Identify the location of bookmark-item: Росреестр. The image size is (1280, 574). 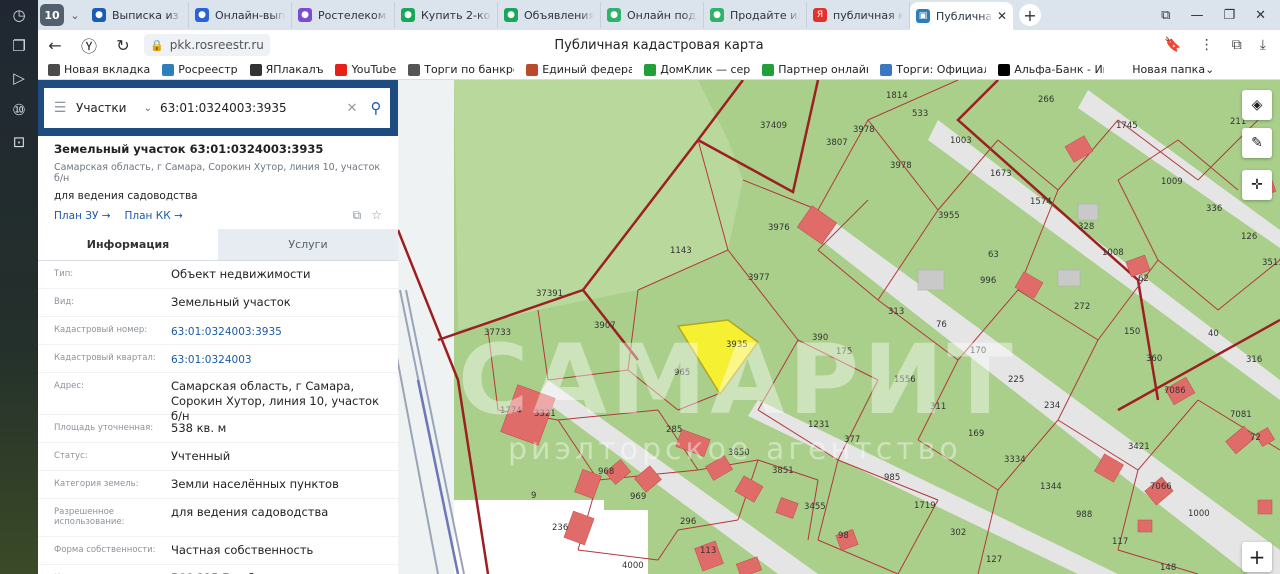
(200, 69).